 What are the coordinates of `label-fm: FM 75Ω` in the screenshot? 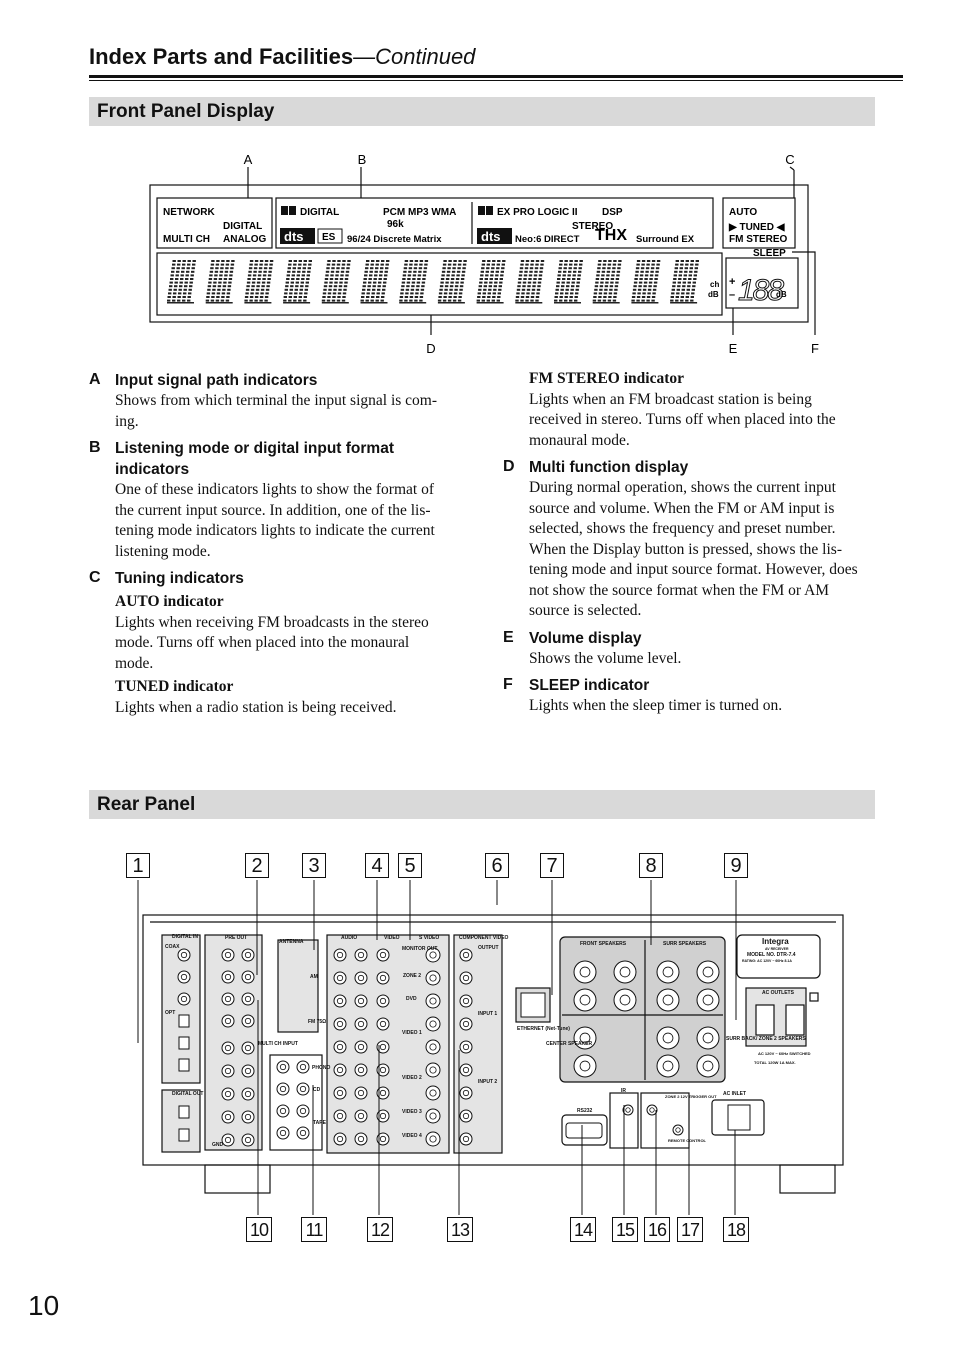 It's located at (317, 1022).